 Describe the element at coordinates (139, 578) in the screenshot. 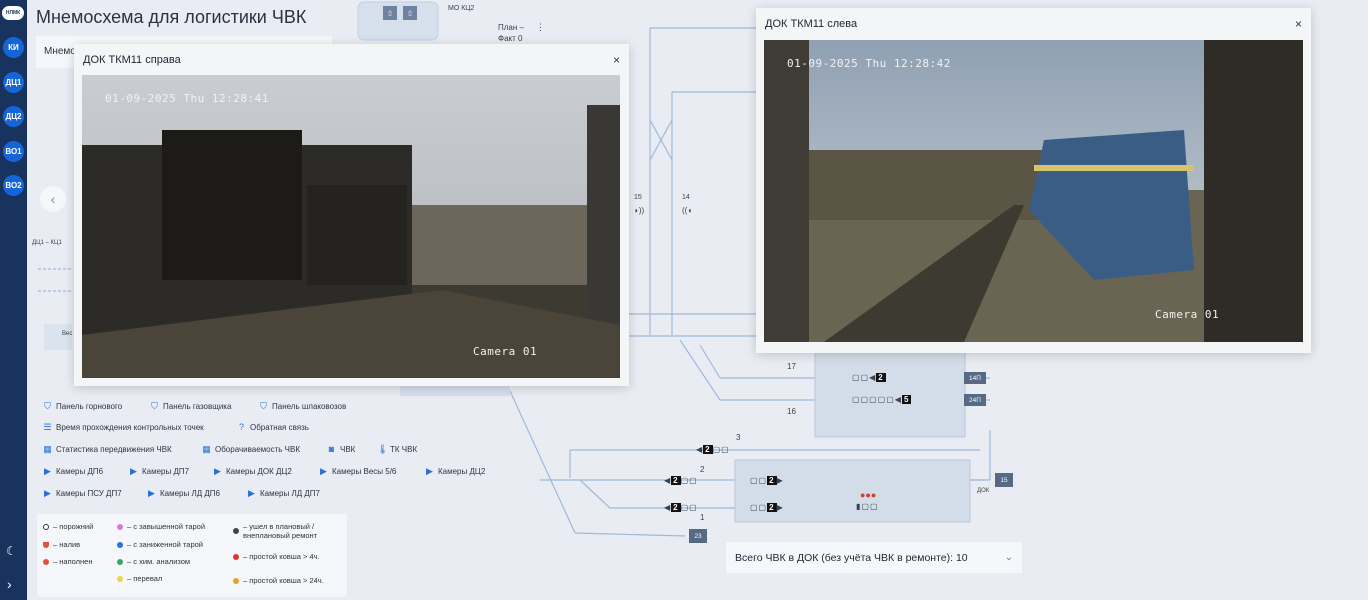

I see `key-overturn: – перевал` at that location.